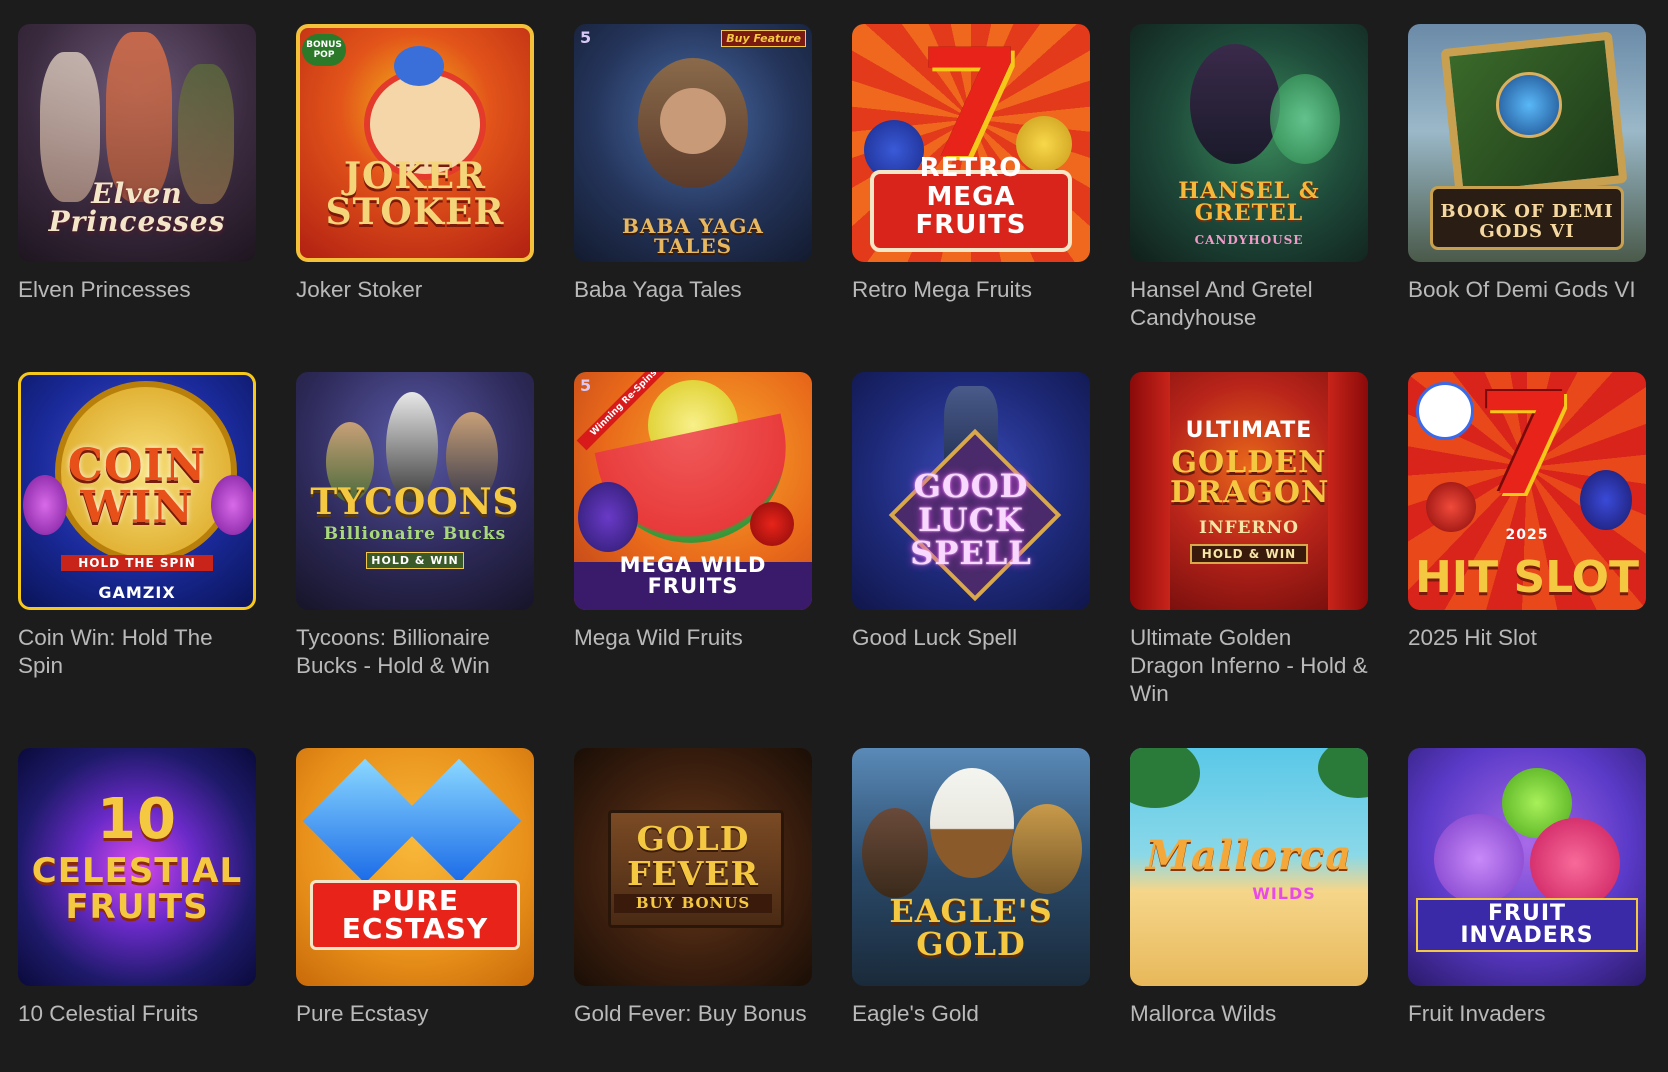  I want to click on game-title: Baba Yaga Tales, so click(693, 290).